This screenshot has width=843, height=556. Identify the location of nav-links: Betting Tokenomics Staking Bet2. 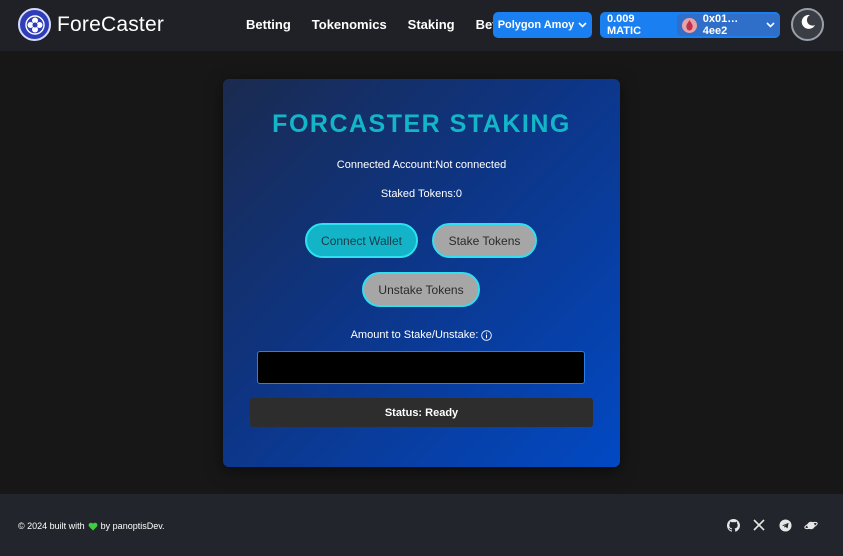
(385, 24).